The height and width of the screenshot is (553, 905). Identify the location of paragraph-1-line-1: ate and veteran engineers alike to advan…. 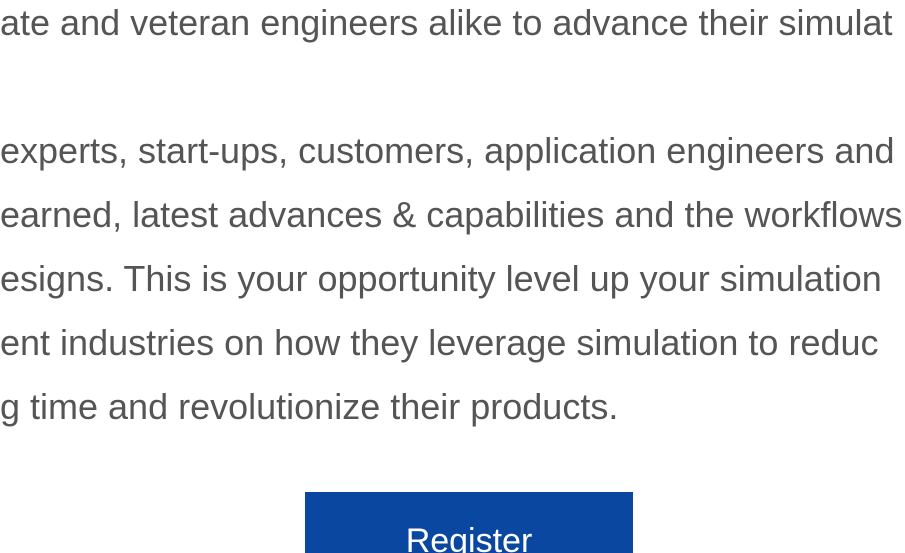
(446, 22).